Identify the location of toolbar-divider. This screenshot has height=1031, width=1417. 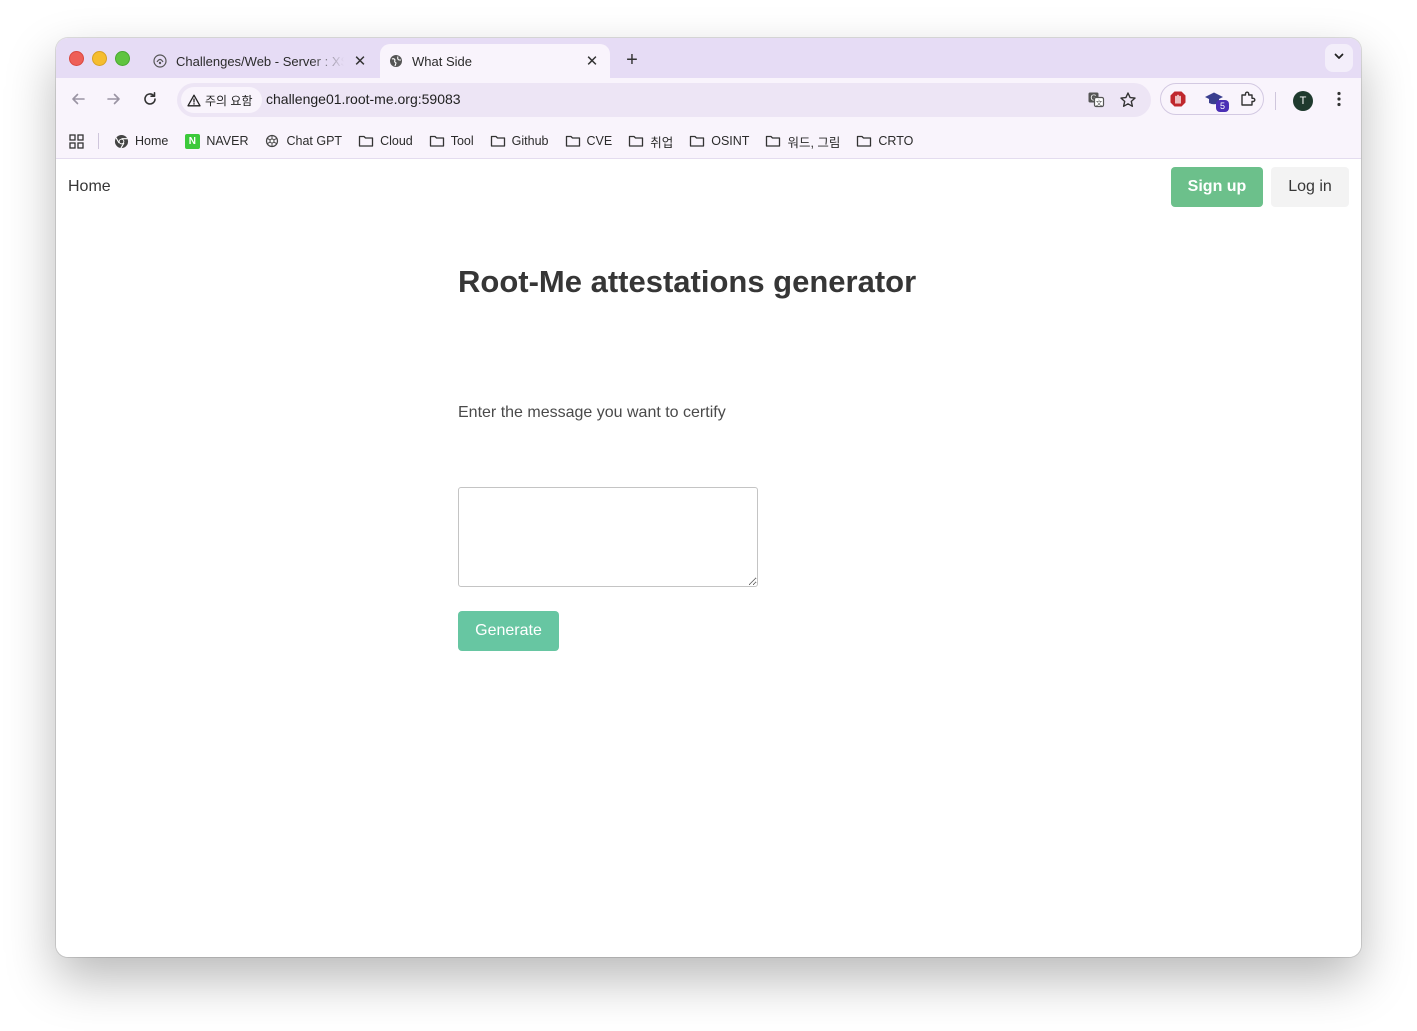
(1275, 101).